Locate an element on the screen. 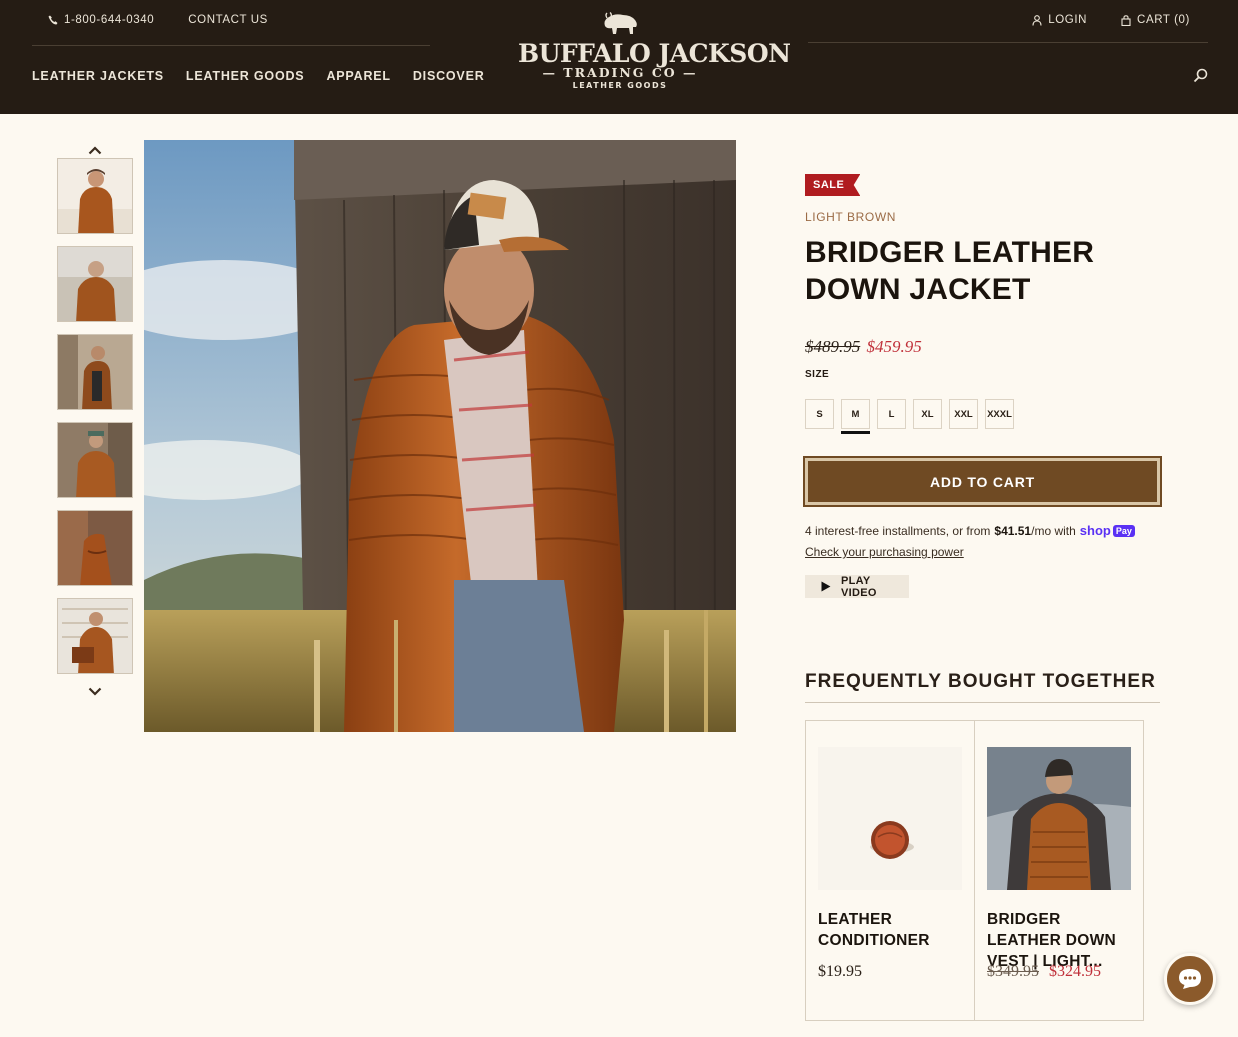 This screenshot has height=1037, width=1238. top-left-links: 1-800-644-0340 CONTACT US is located at coordinates (158, 20).